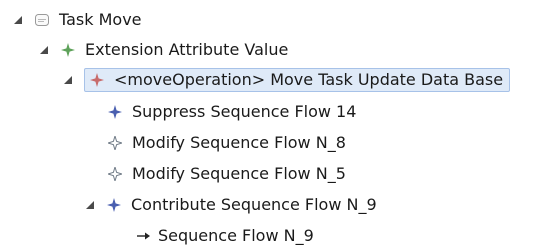 The width and height of the screenshot is (539, 250). I want to click on tree-node-label: Sequence Flow N_9, so click(236, 235).